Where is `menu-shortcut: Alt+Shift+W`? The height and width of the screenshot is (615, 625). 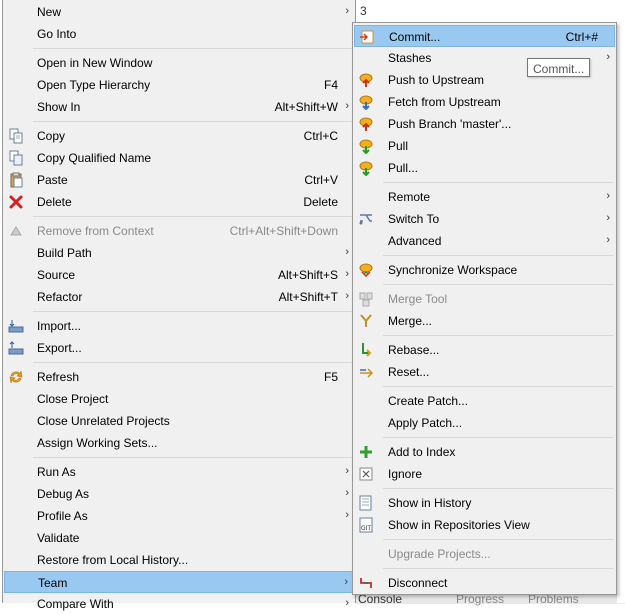 menu-shortcut: Alt+Shift+W is located at coordinates (306, 107).